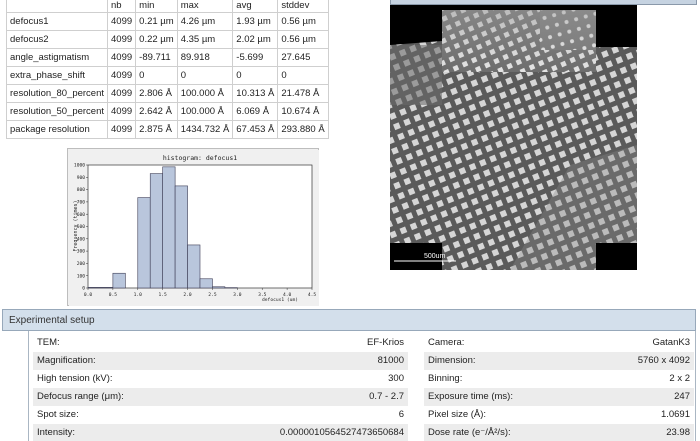 This screenshot has width=700, height=441. Describe the element at coordinates (349, 320) in the screenshot. I see `section-header-experimental-setup: Experimental setup` at that location.